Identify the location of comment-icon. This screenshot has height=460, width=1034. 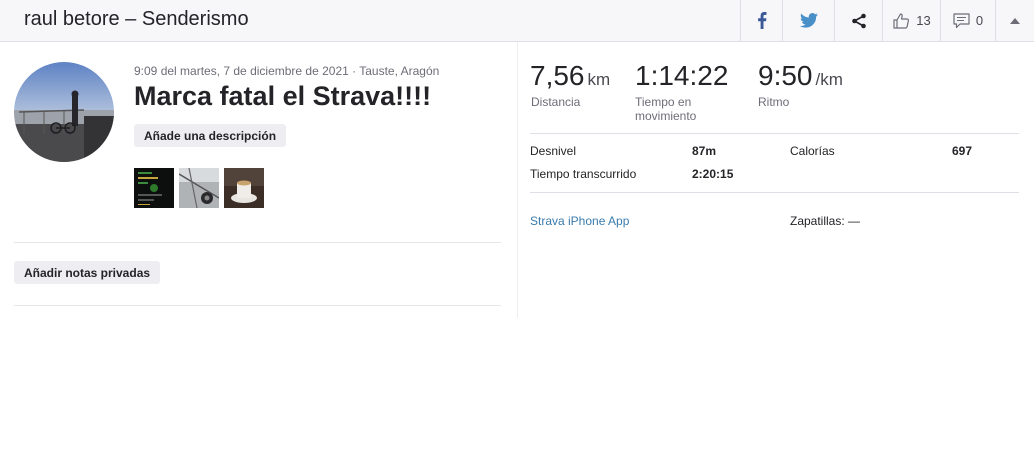
(961, 20).